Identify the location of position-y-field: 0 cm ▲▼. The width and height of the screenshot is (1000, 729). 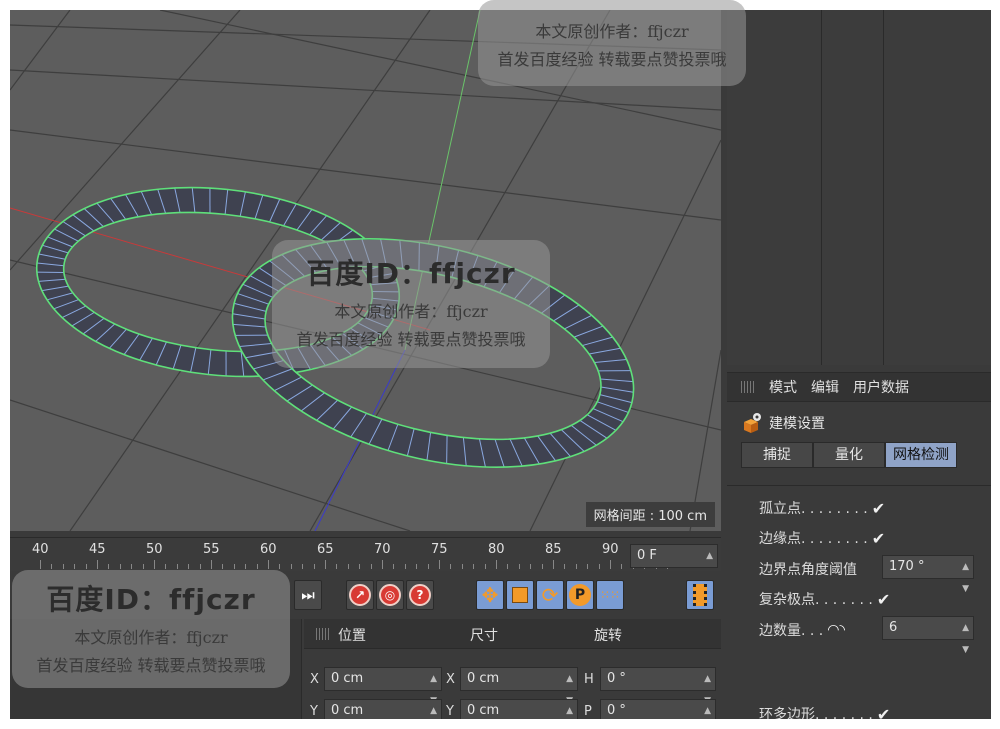
(383, 709).